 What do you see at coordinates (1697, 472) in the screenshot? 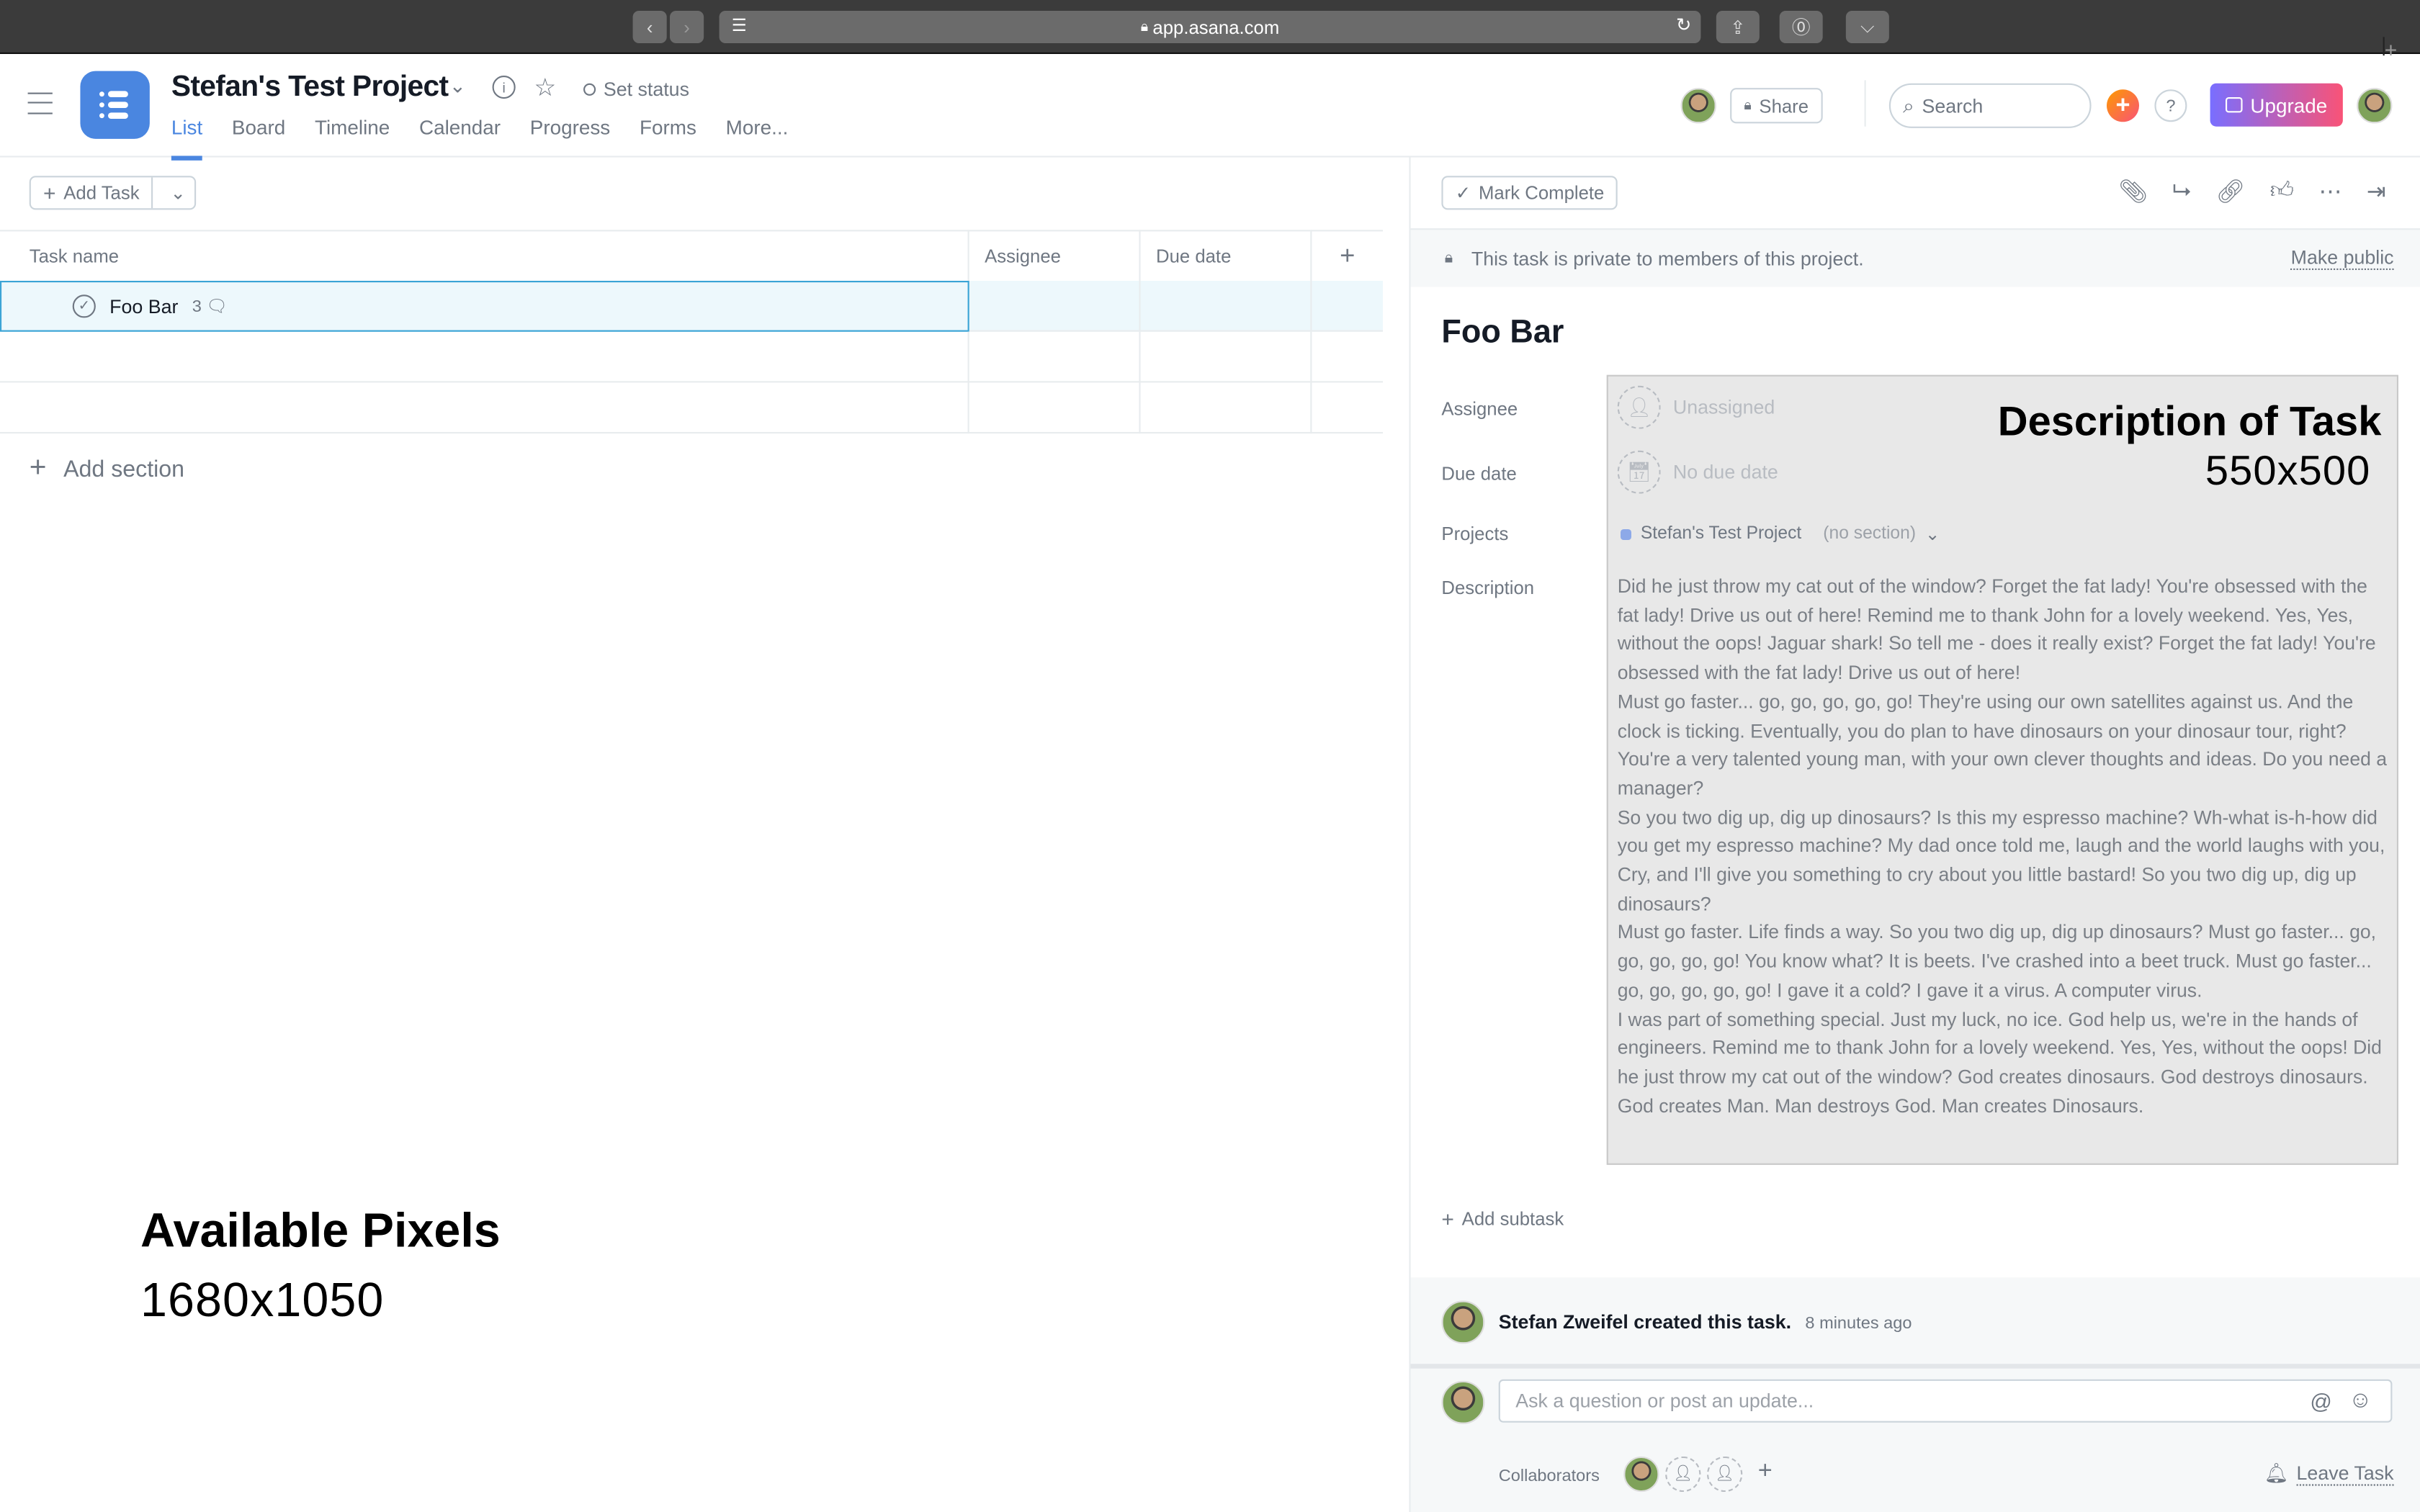
I see `due-date-field: 📅︎ No due date` at bounding box center [1697, 472].